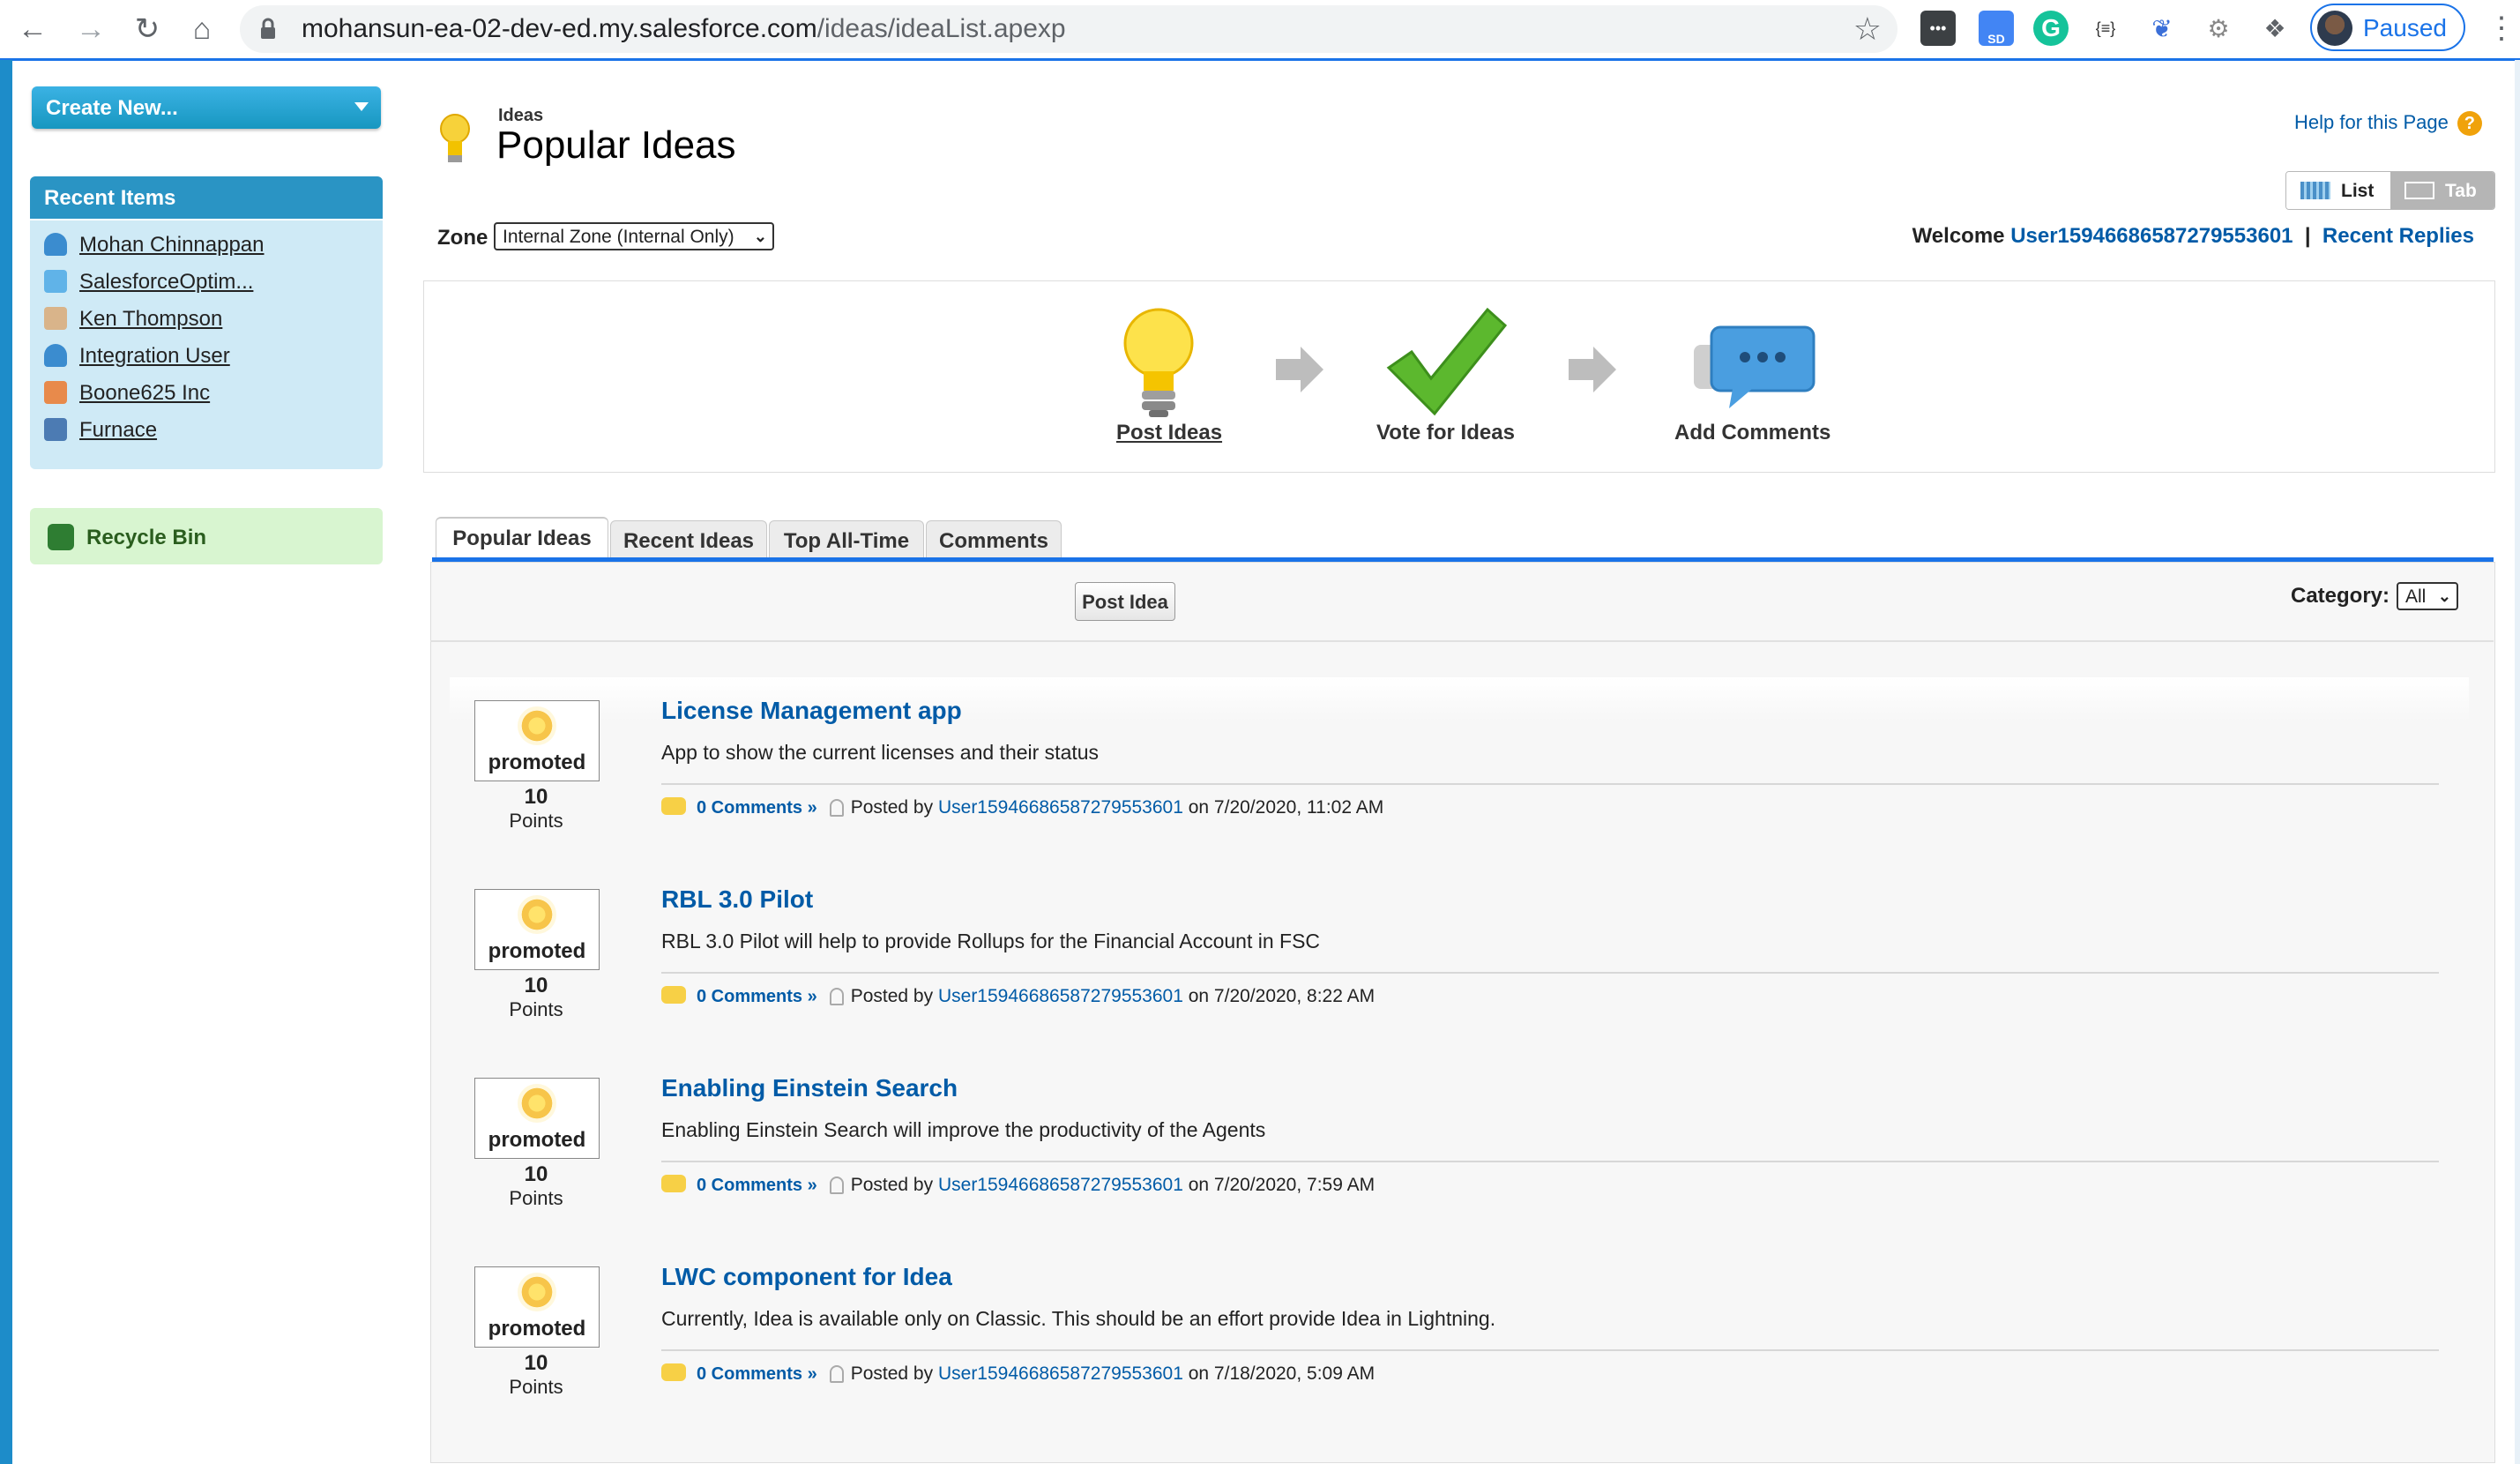 This screenshot has width=2520, height=1464. I want to click on speech-bubble-icon, so click(1754, 366).